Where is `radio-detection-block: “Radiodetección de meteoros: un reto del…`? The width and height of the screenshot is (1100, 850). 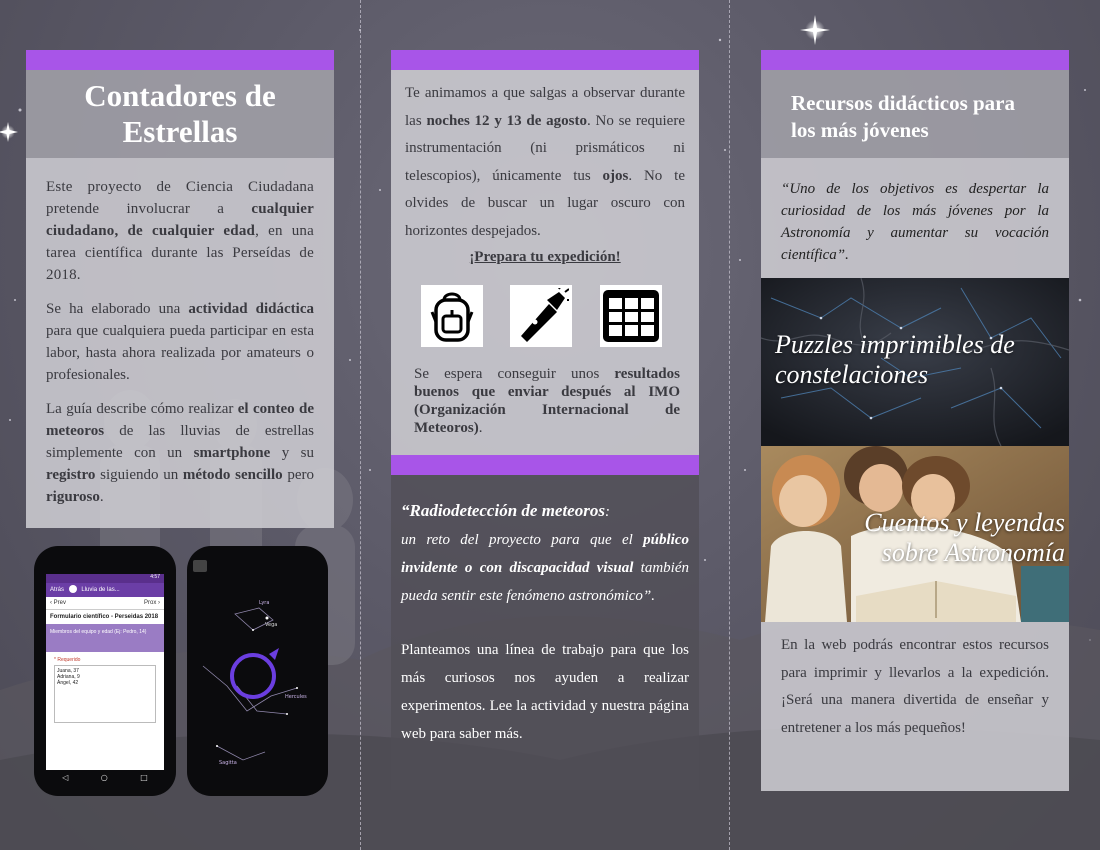
radio-detection-block: “Radiodetección de meteoros: un reto del… is located at coordinates (545, 632).